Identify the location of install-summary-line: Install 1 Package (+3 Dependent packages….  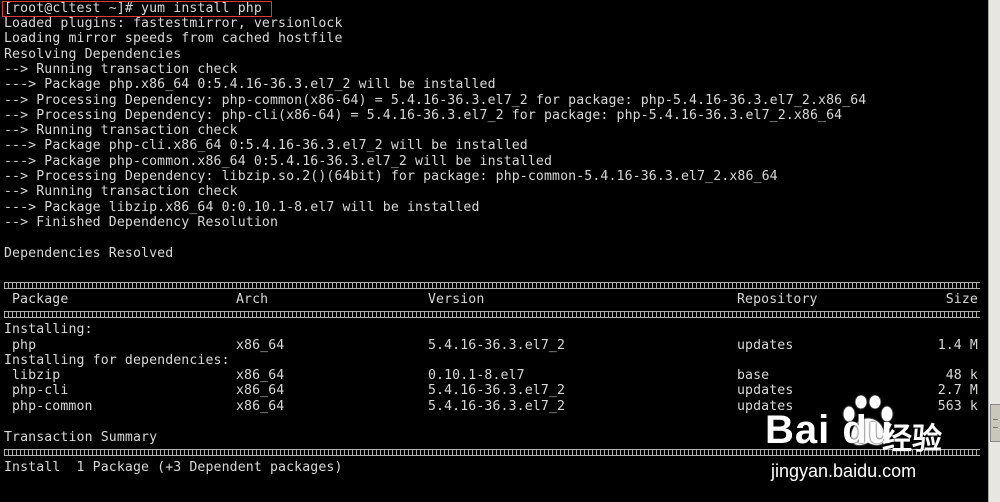
(173, 467).